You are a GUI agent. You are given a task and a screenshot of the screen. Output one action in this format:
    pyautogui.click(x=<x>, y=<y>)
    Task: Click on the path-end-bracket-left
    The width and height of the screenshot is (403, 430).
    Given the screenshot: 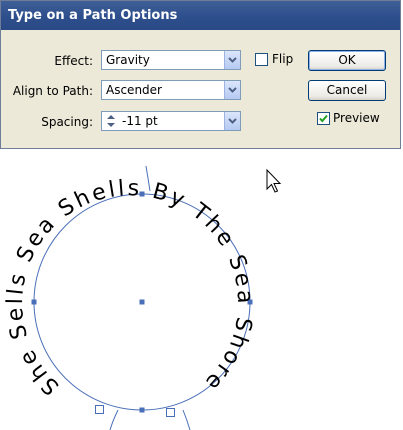 What is the action you would take?
    pyautogui.click(x=114, y=419)
    